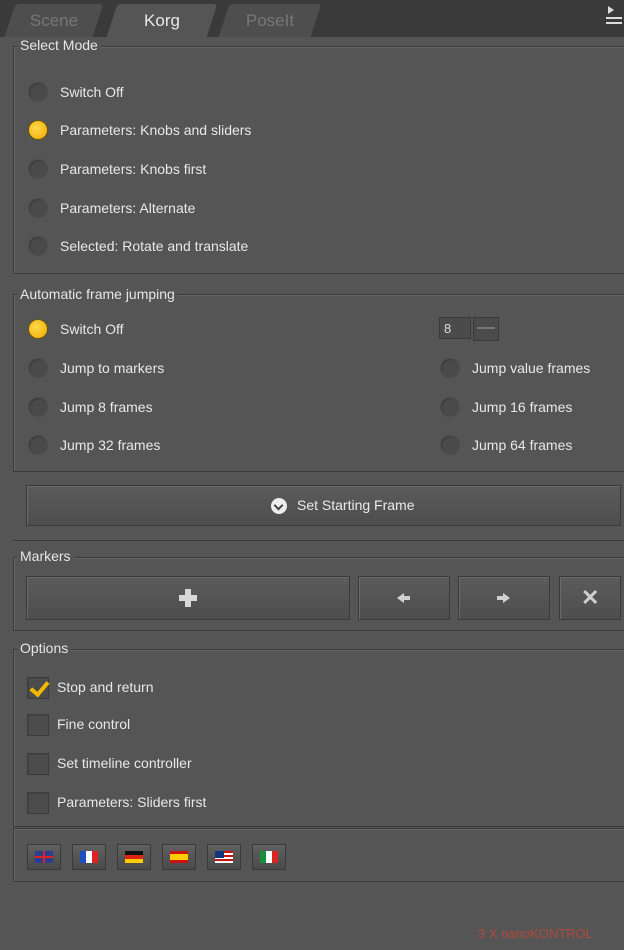 The image size is (624, 950). Describe the element at coordinates (450, 368) in the screenshot. I see `radio-jump-value-frames` at that location.